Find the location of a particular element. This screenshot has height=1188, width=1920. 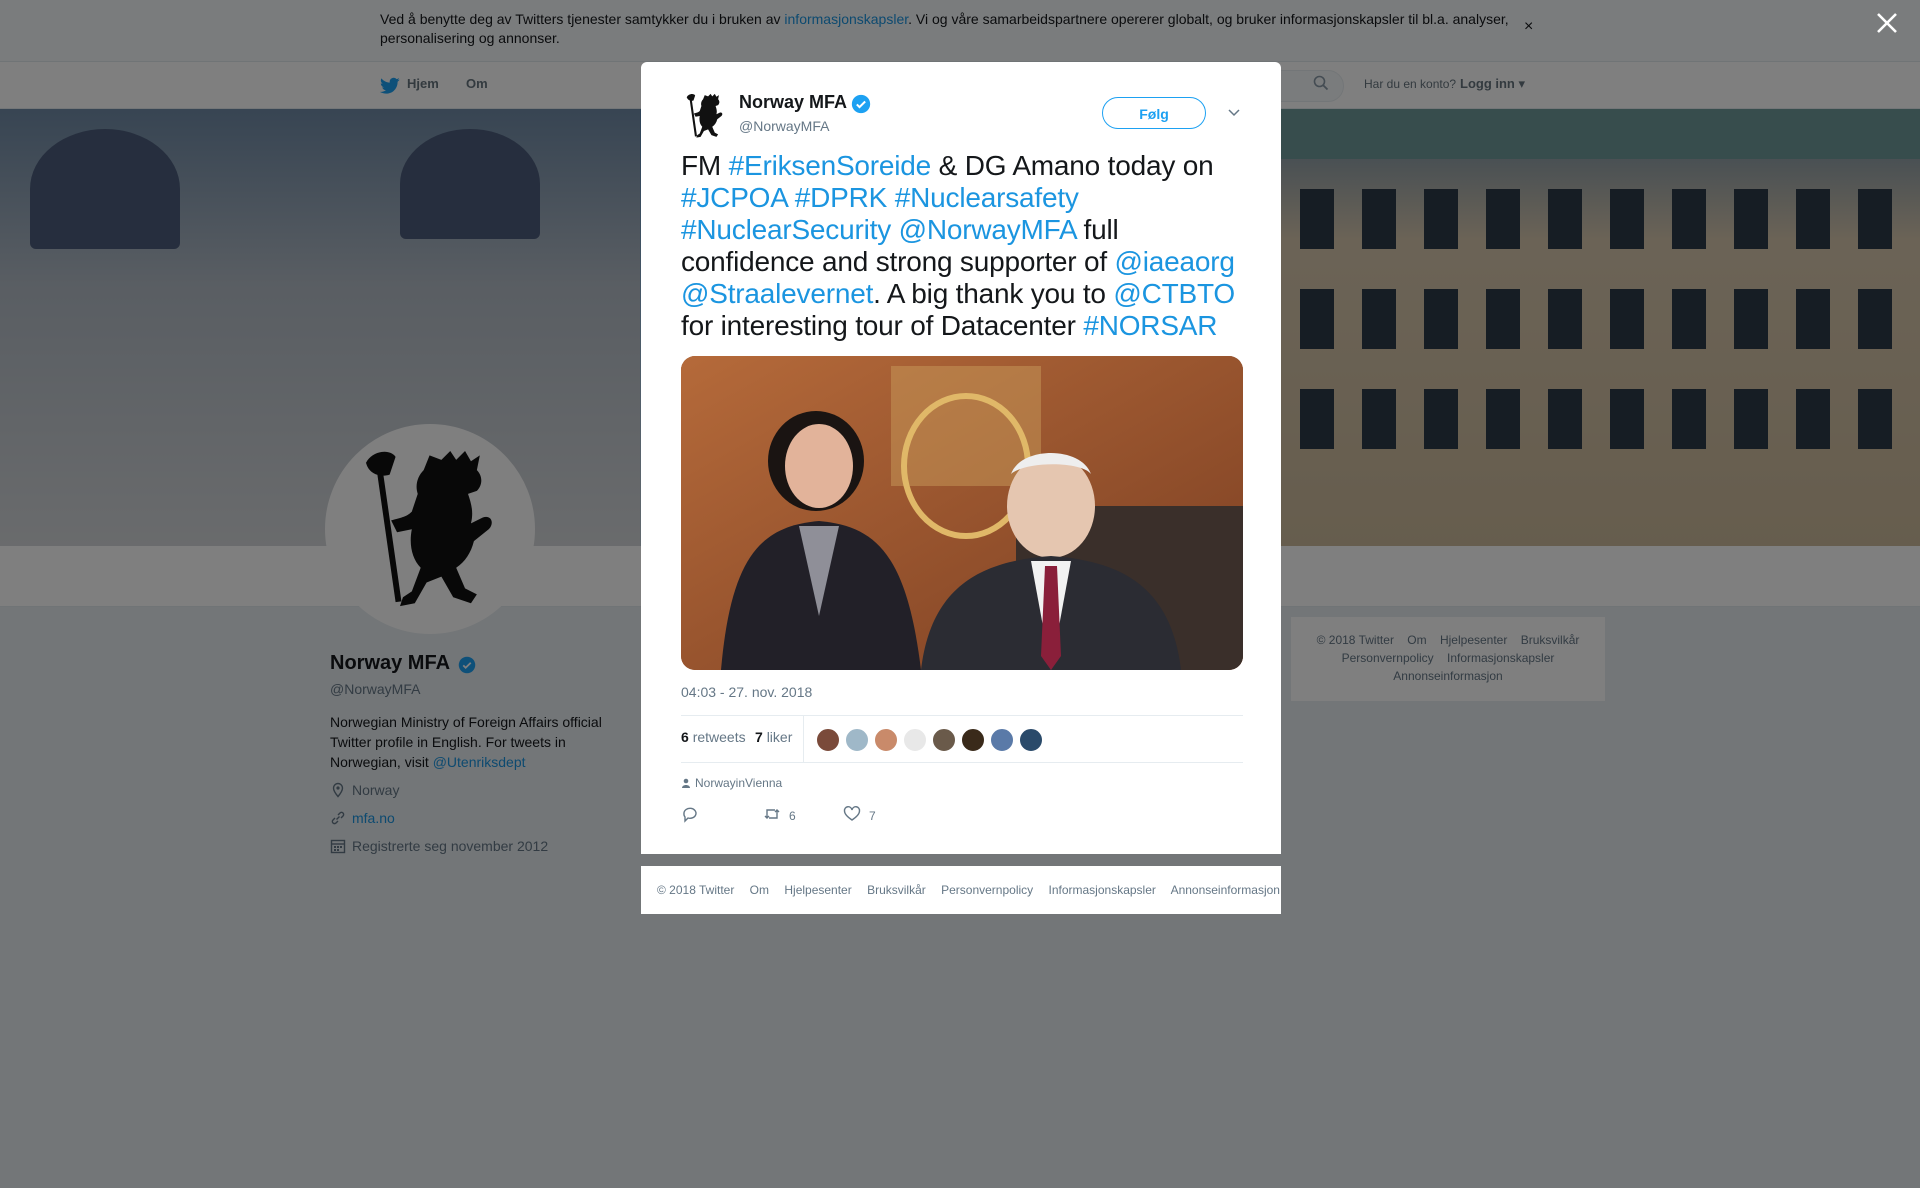

tweet-context: NorwayinVienna is located at coordinates (731, 783).